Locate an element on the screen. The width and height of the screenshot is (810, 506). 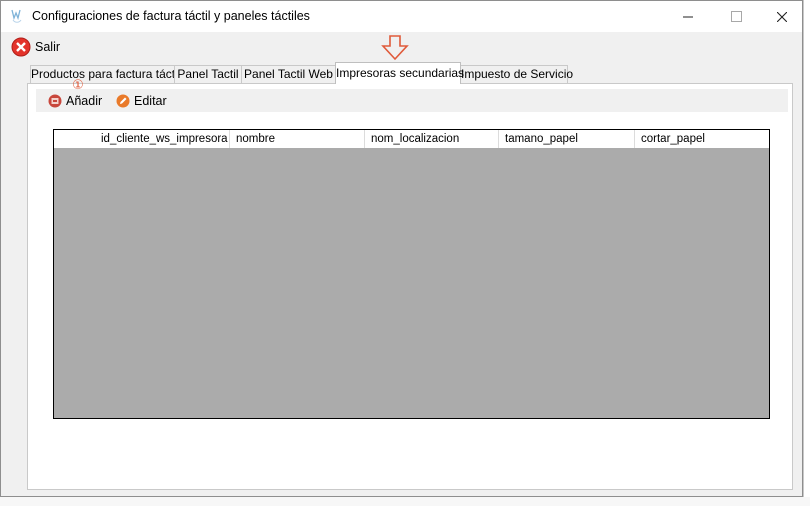
edit-icon is located at coordinates (123, 101).